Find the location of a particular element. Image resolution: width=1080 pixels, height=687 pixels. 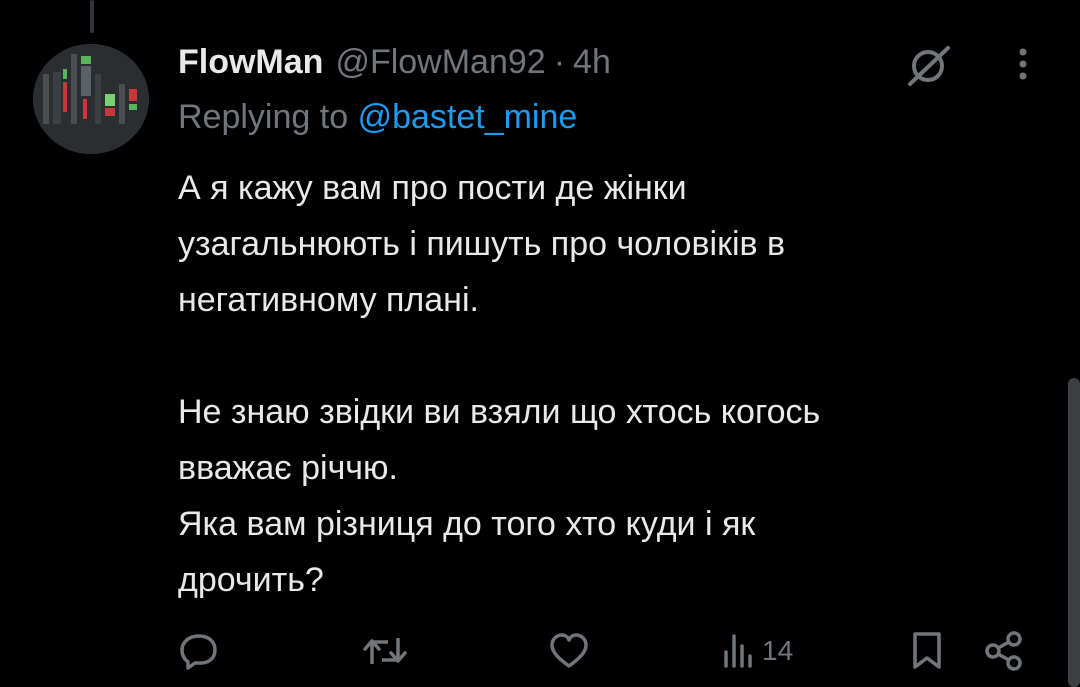

tweet-line: дрочить? is located at coordinates (251, 580).